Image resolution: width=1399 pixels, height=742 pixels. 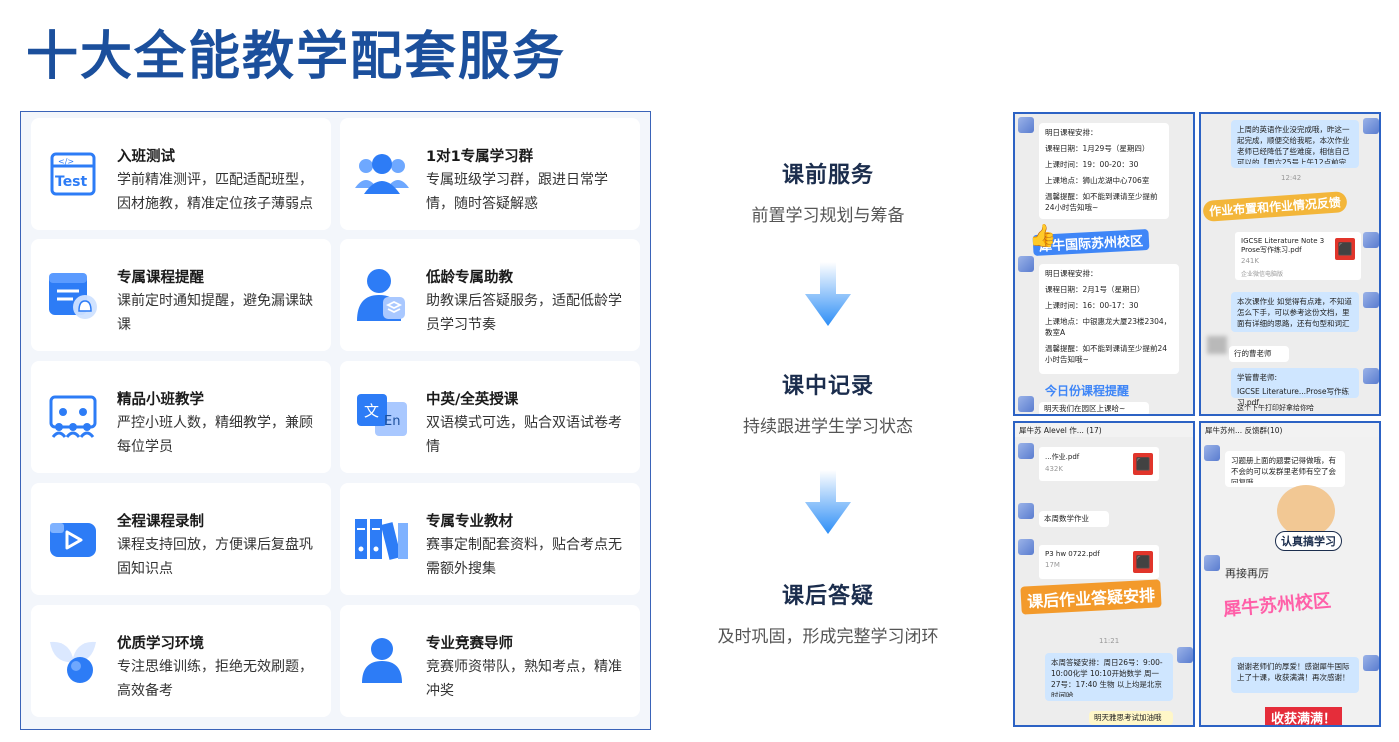 What do you see at coordinates (160, 522) in the screenshot?
I see `card-title: 全程课程录制` at bounding box center [160, 522].